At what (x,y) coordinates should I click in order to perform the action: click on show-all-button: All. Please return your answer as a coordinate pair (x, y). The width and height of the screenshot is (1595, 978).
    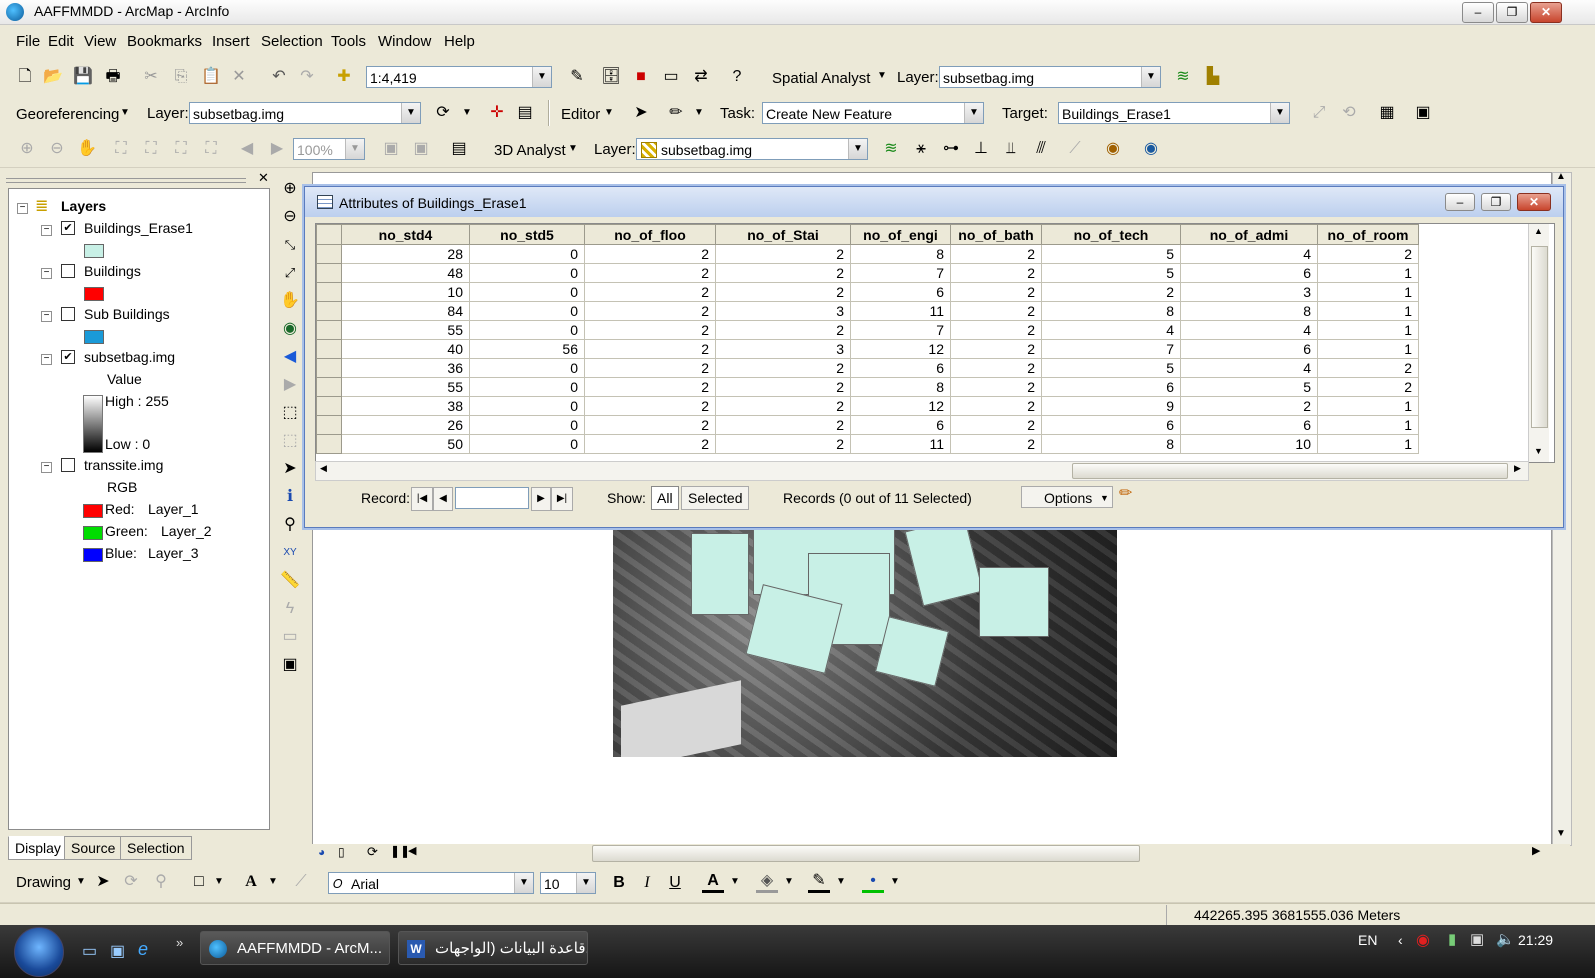
    Looking at the image, I should click on (665, 498).